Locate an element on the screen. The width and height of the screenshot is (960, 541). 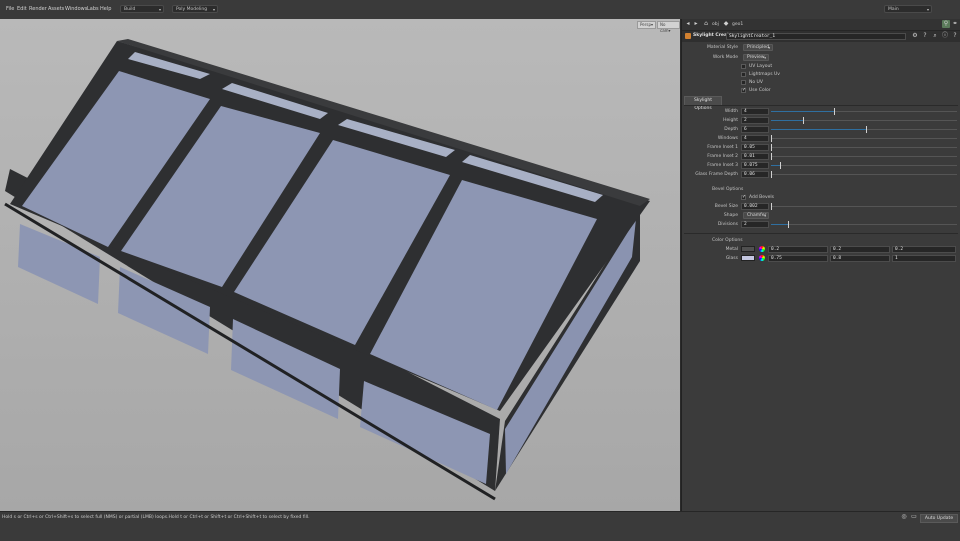
depth-field: 6 is located at coordinates (755, 129).